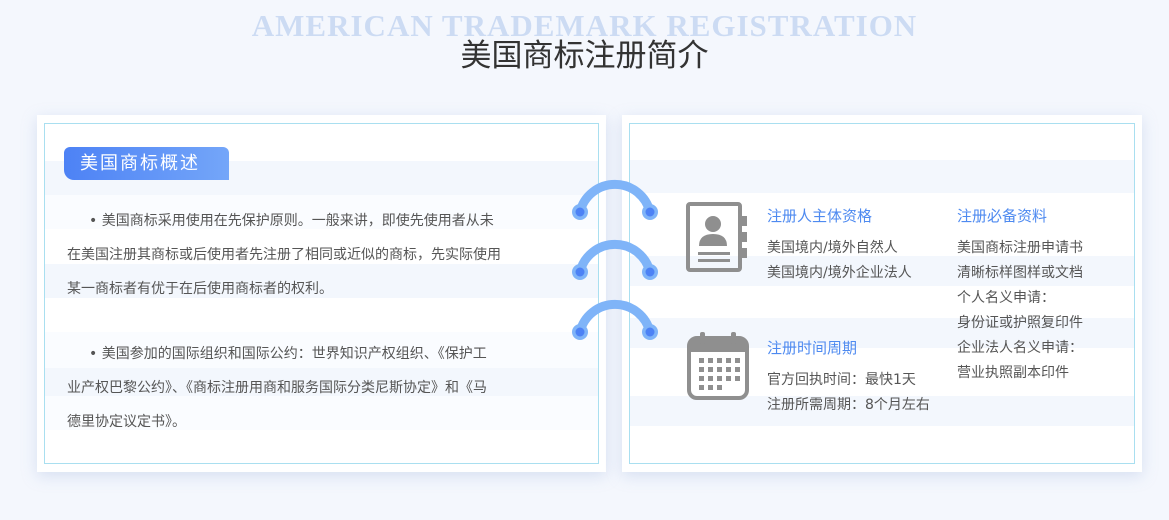 Image resolution: width=1169 pixels, height=520 pixels. What do you see at coordinates (1006, 298) in the screenshot?
I see `list-item: 个人名义申请：` at bounding box center [1006, 298].